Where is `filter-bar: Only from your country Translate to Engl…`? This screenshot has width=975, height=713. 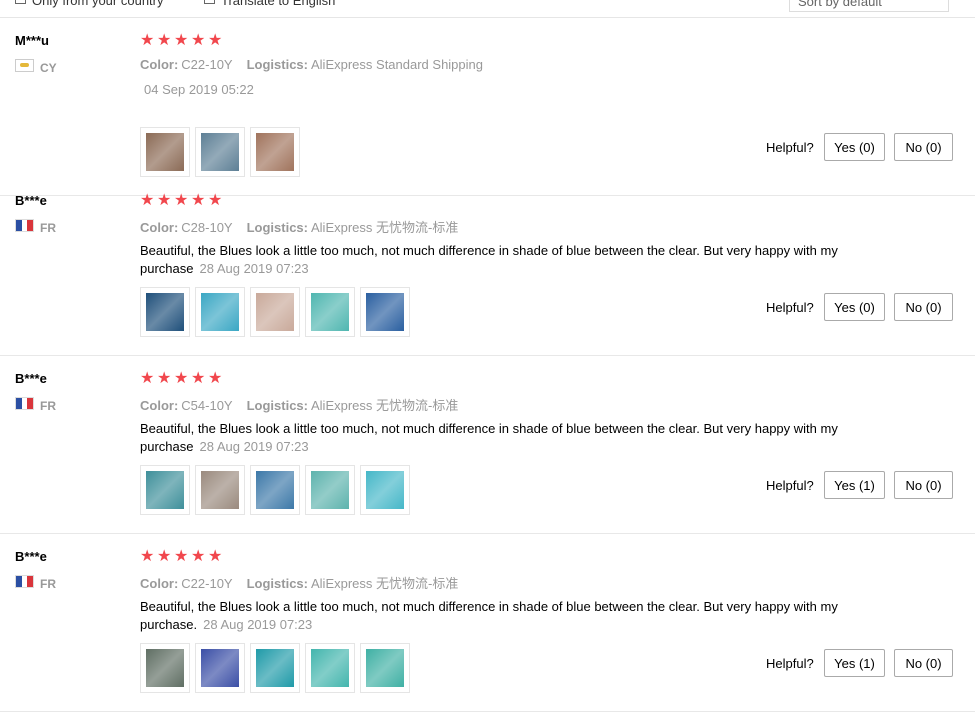 filter-bar: Only from your country Translate to Engl… is located at coordinates (487, 9).